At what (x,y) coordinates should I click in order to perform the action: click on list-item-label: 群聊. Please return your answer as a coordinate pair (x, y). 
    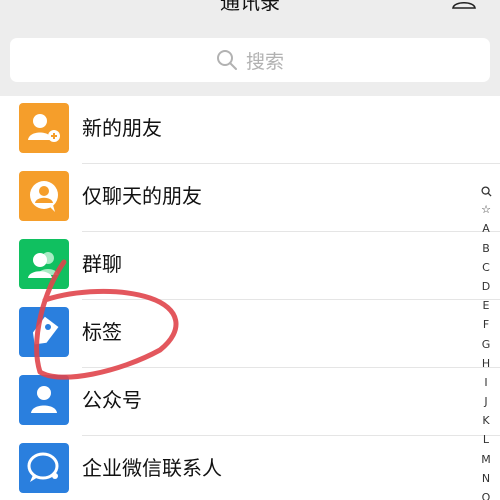
    Looking at the image, I should click on (102, 264).